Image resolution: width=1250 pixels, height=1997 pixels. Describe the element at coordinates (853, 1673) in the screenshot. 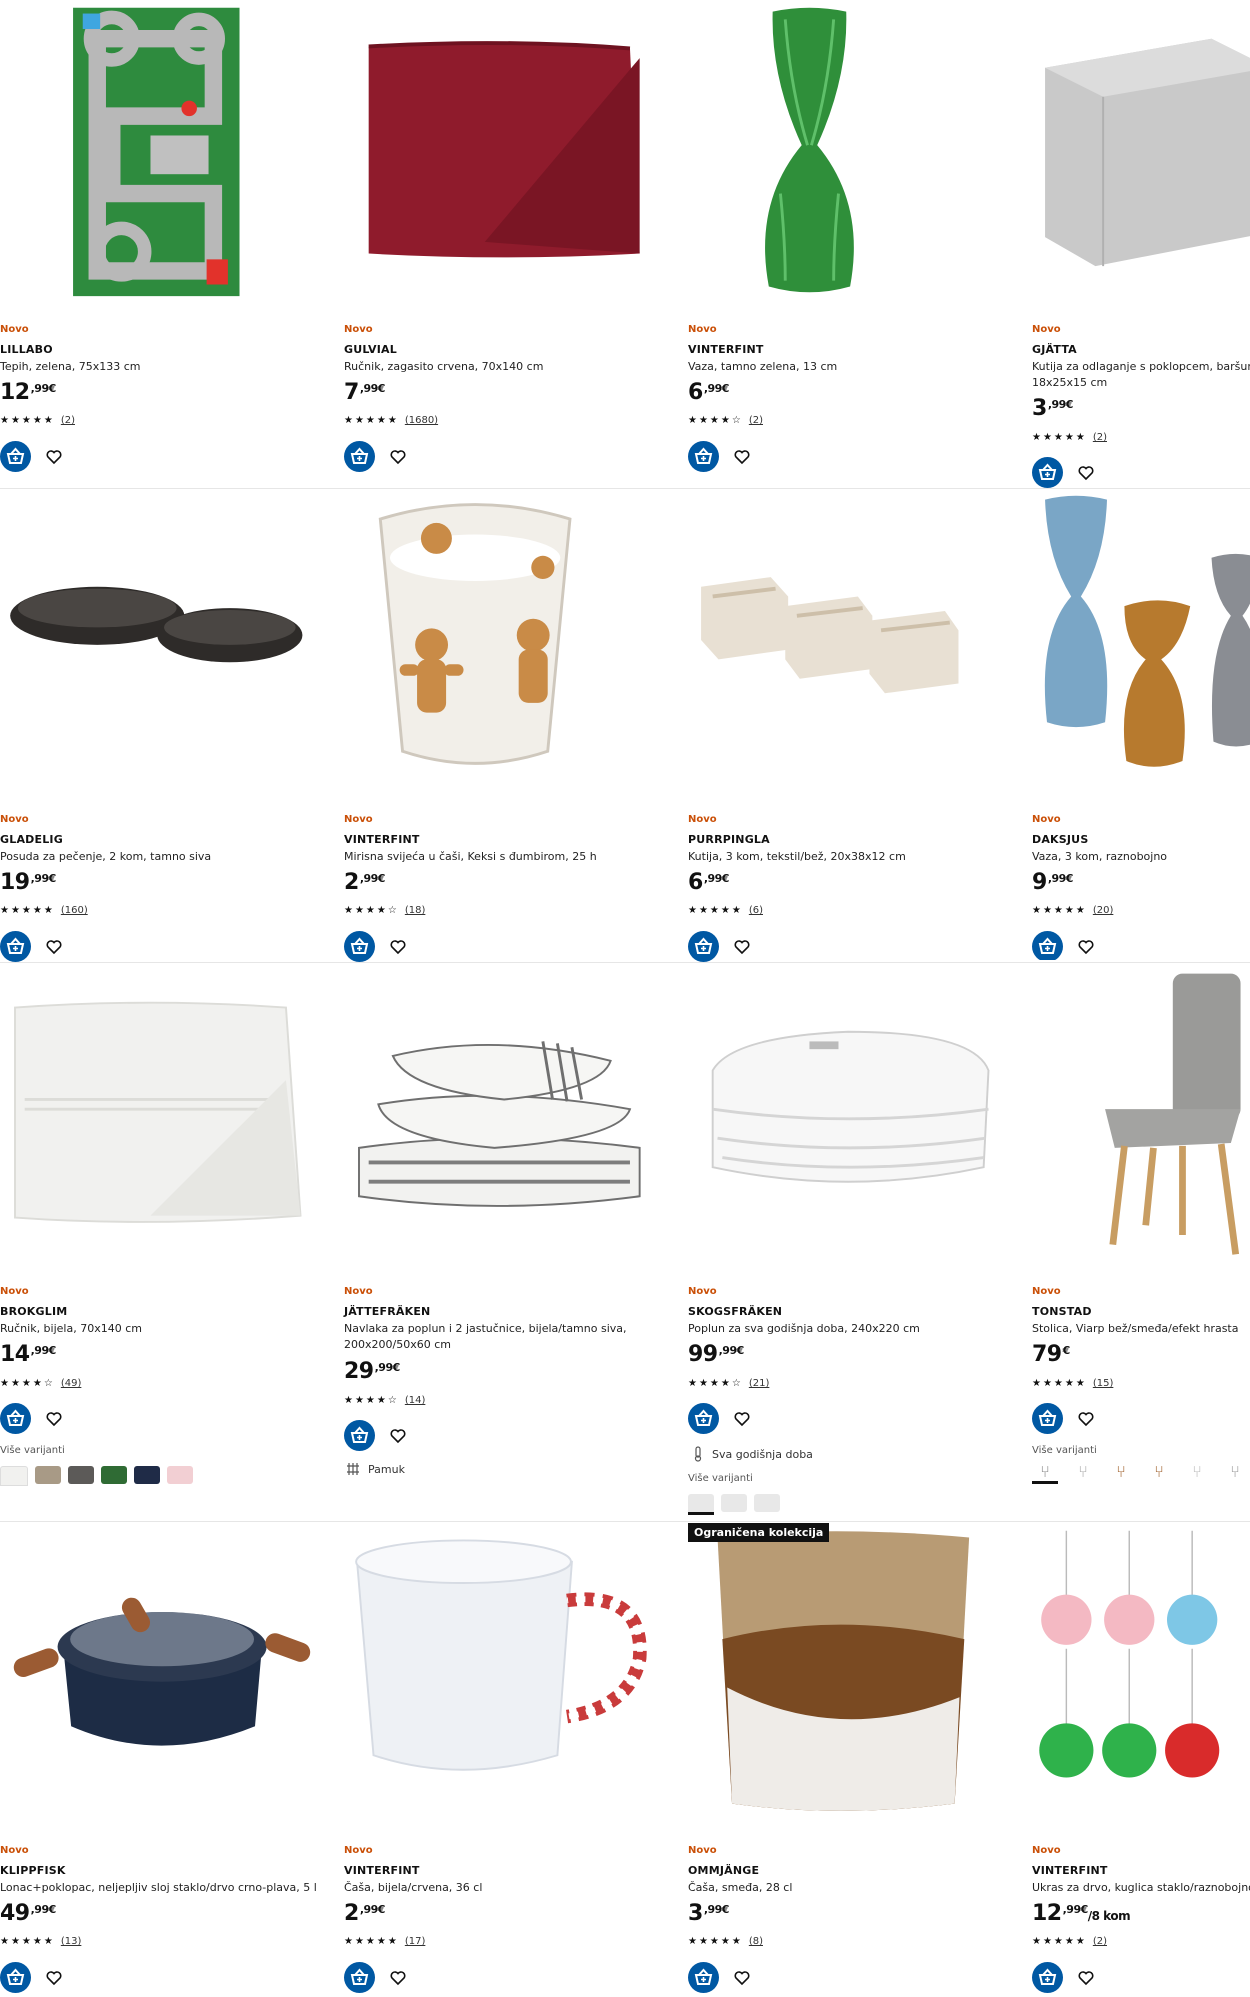

I see `glass-image` at that location.